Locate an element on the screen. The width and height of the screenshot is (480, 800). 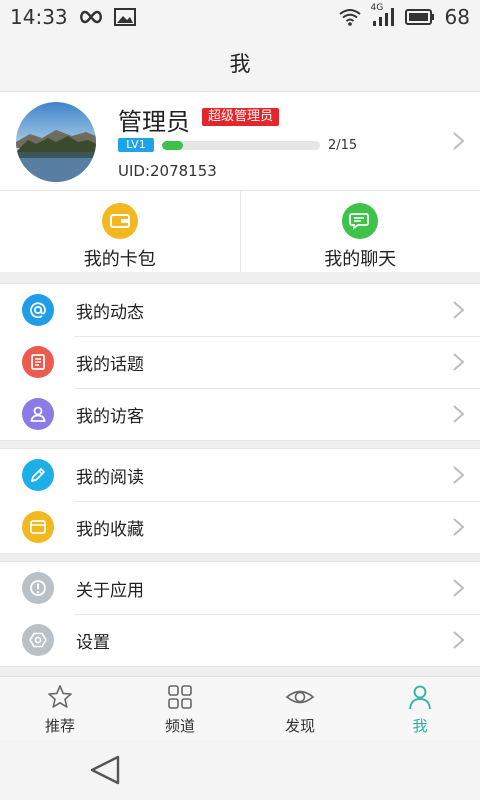
menu-item-my-favorites: 我的收藏 is located at coordinates (240, 527).